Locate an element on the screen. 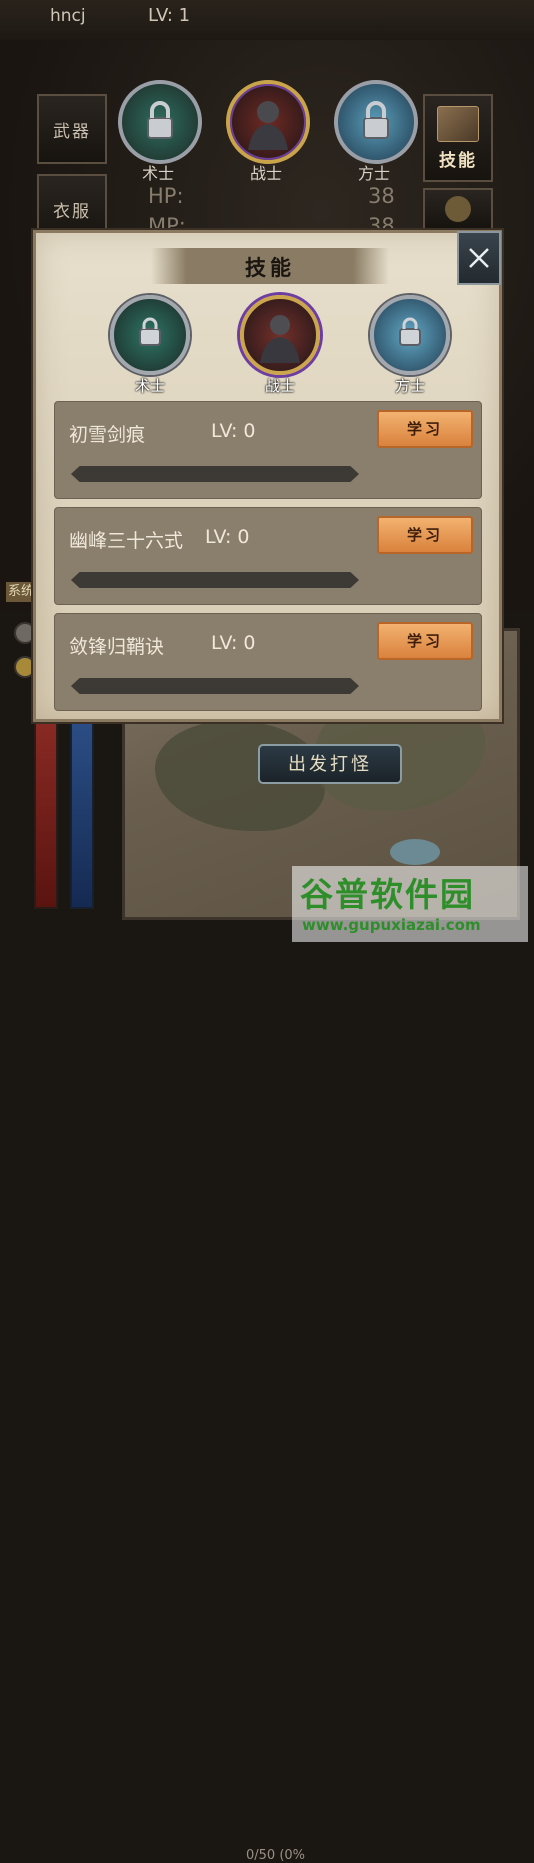 This screenshot has width=534, height=1863. tab-other is located at coordinates (458, 208).